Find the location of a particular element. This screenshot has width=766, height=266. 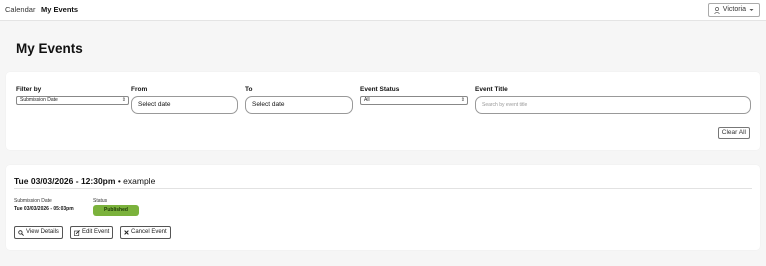

caret-down-icon is located at coordinates (751, 10).